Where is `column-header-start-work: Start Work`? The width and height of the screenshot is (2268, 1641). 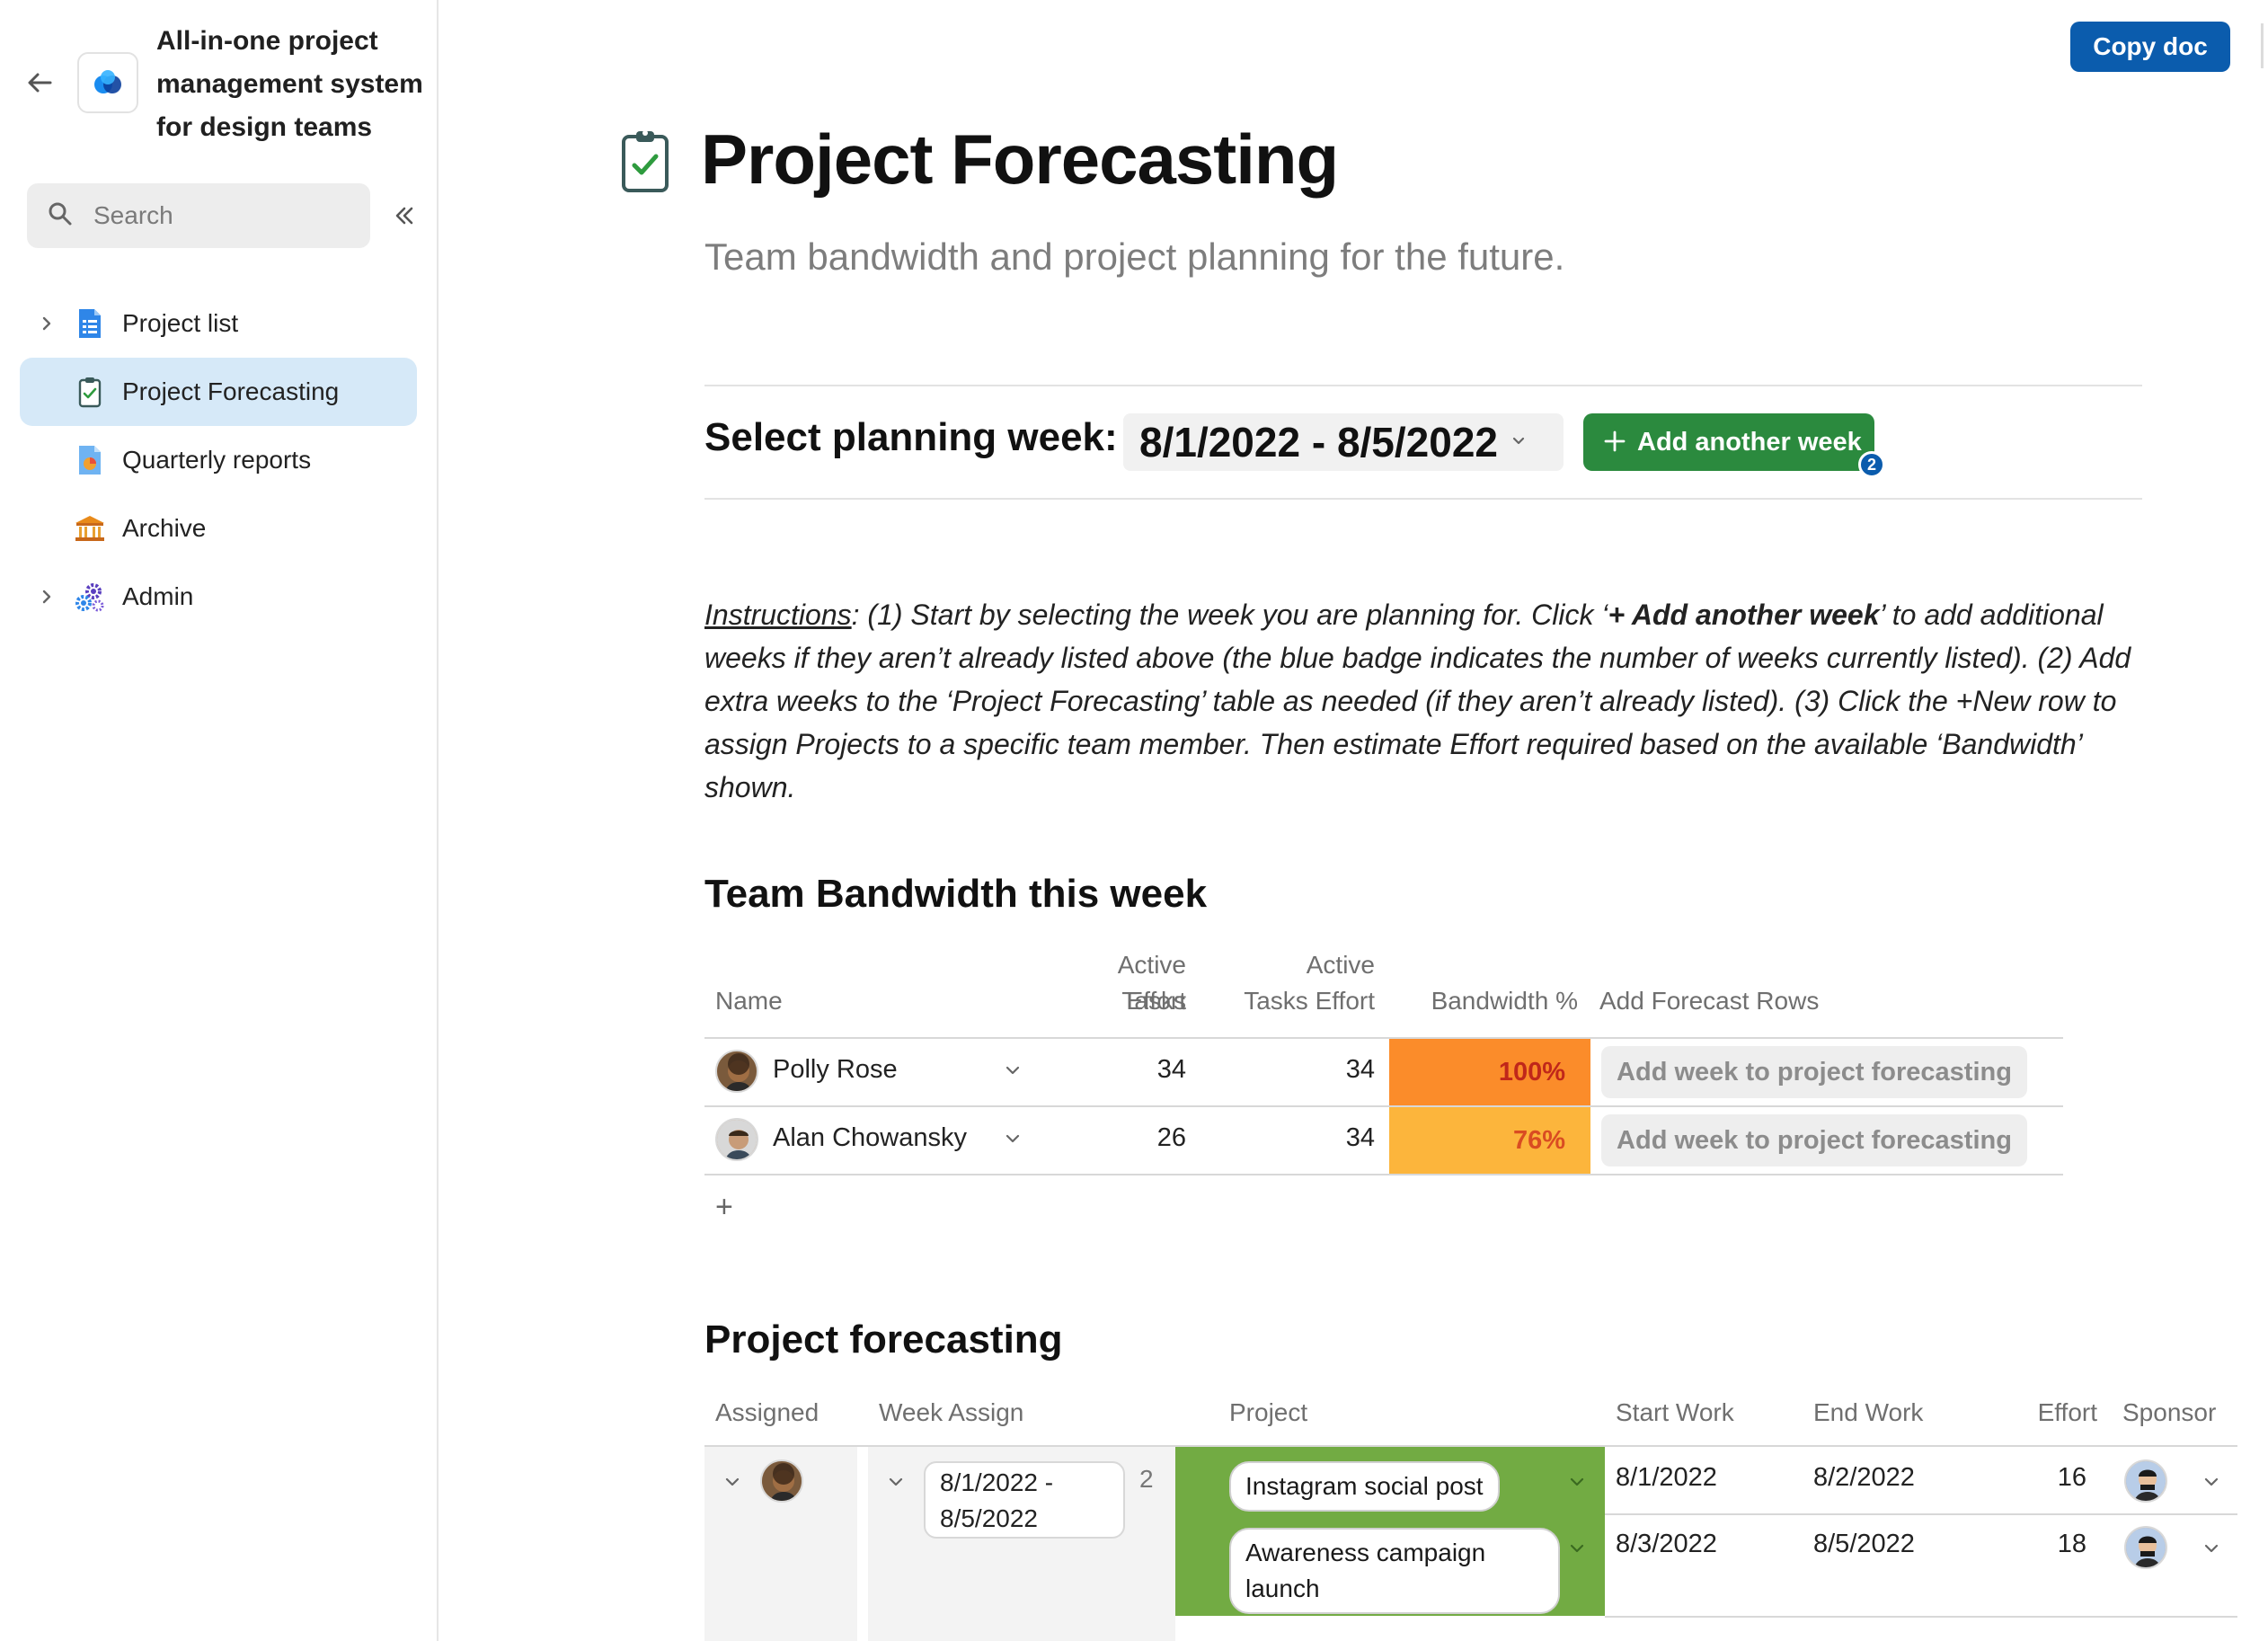
column-header-start-work: Start Work is located at coordinates (1675, 1412).